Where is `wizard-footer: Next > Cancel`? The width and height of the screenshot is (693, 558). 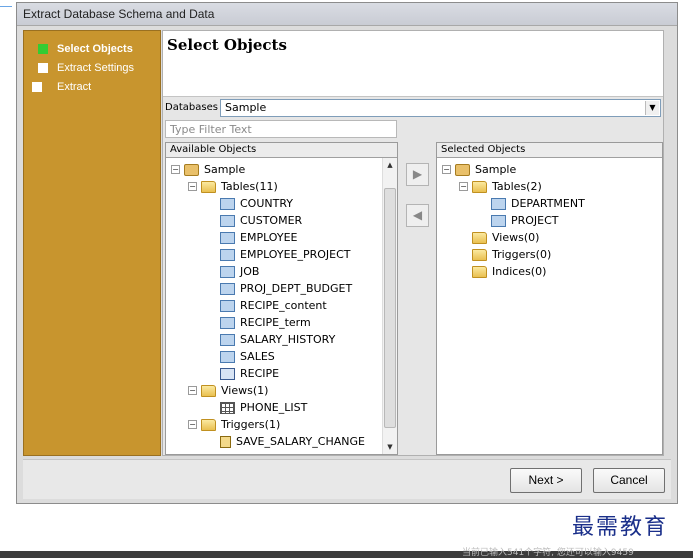
wizard-footer: Next > Cancel is located at coordinates (347, 479).